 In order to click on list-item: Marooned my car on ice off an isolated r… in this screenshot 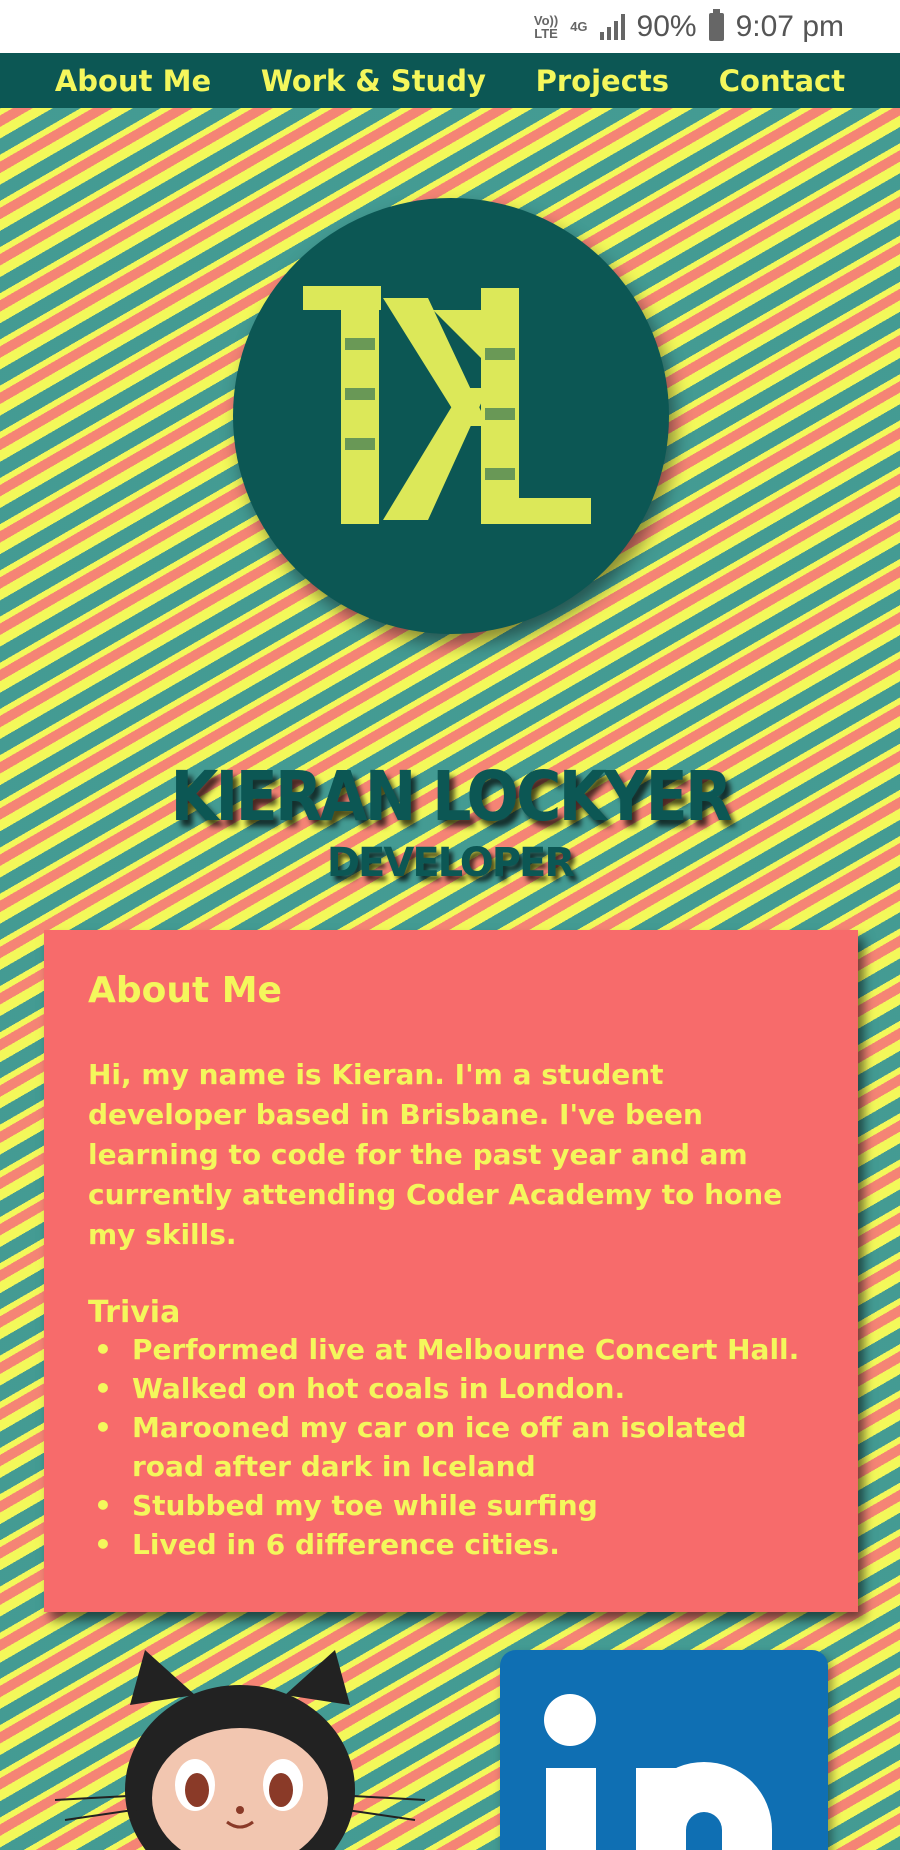, I will do `click(451, 1447)`.